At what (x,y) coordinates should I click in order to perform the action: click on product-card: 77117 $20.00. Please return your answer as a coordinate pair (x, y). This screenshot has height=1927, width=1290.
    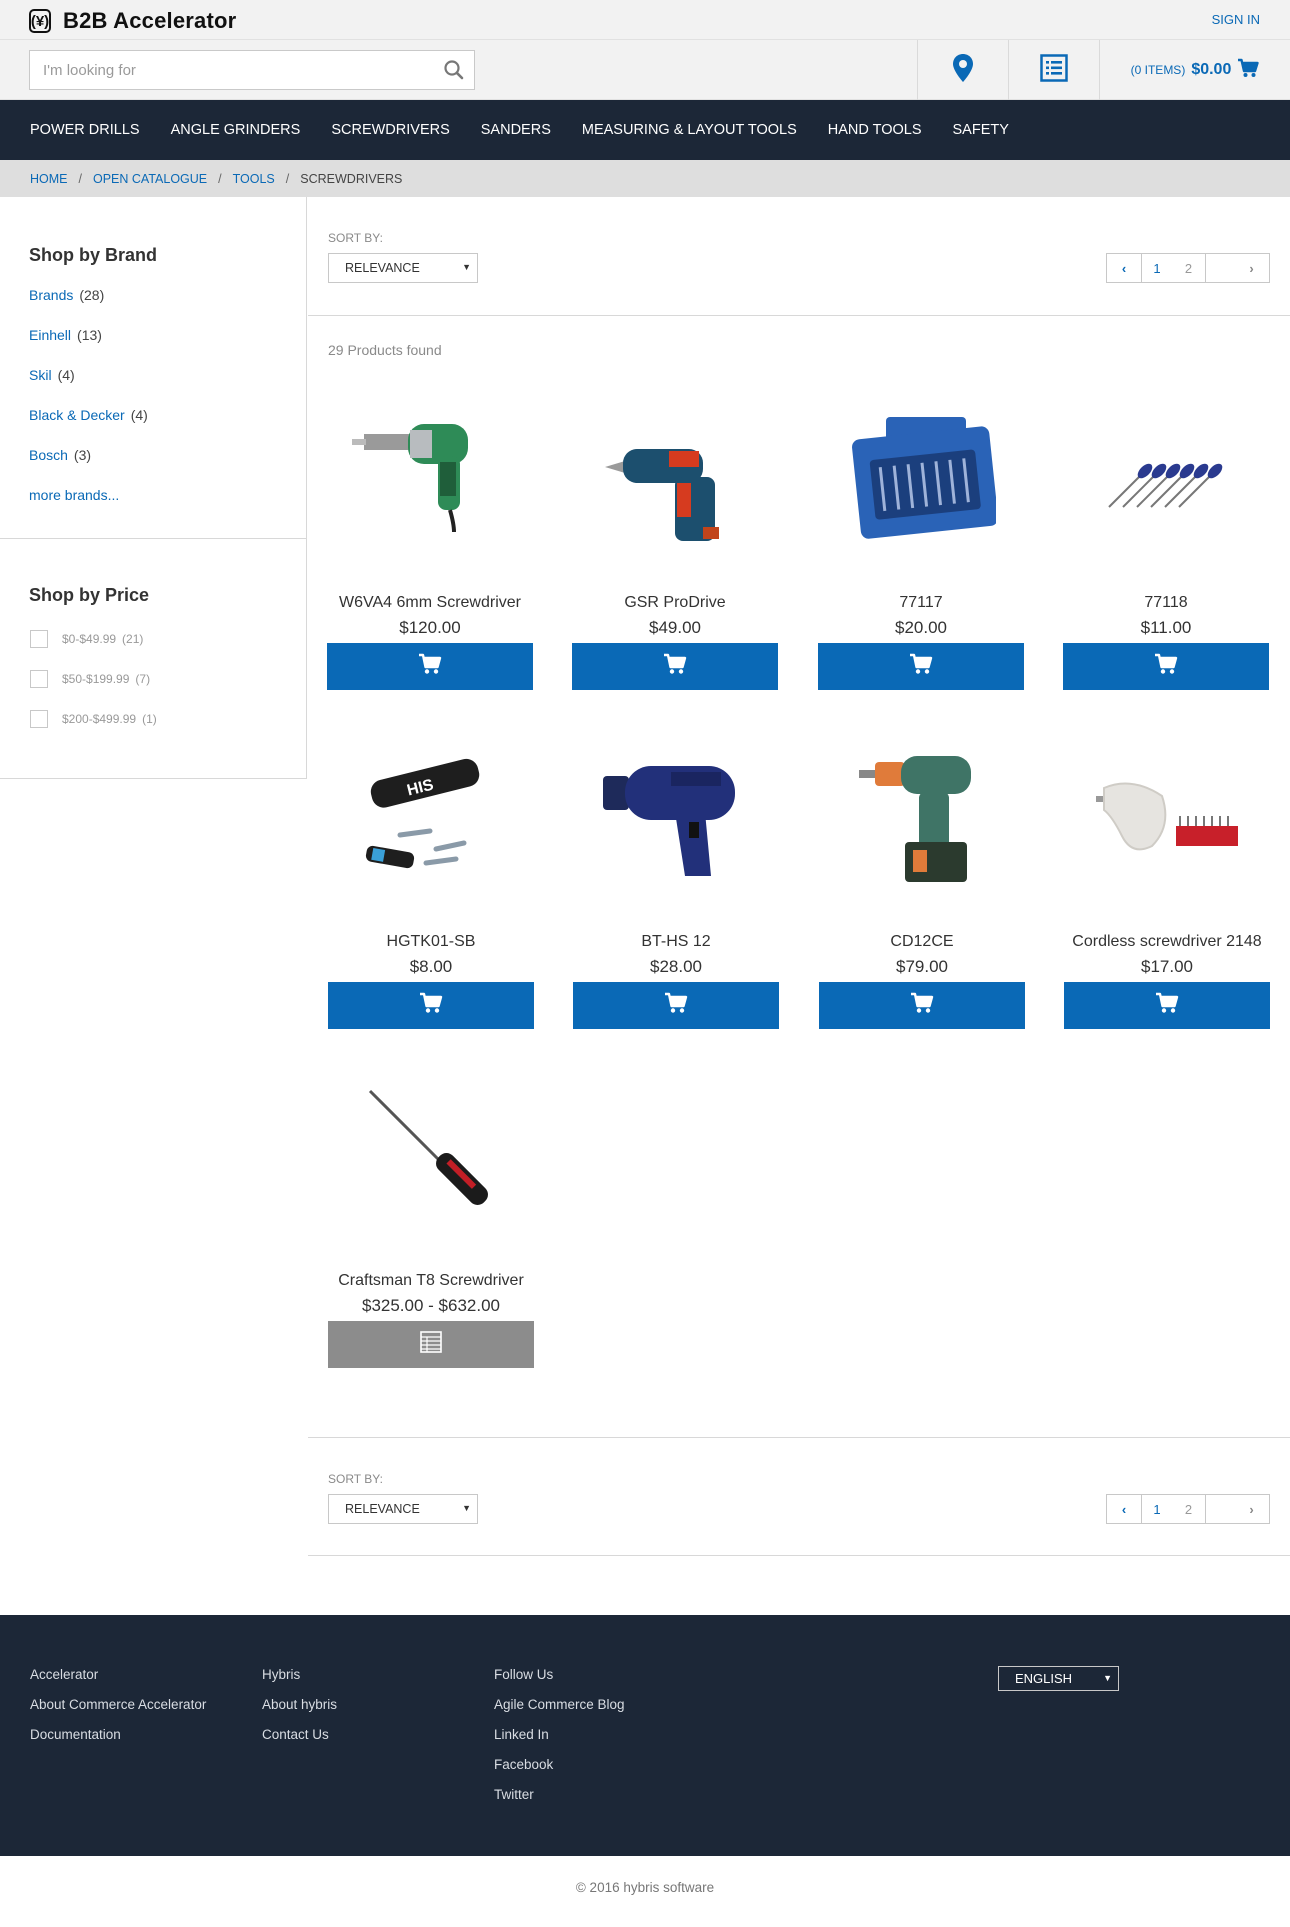
    Looking at the image, I should click on (921, 547).